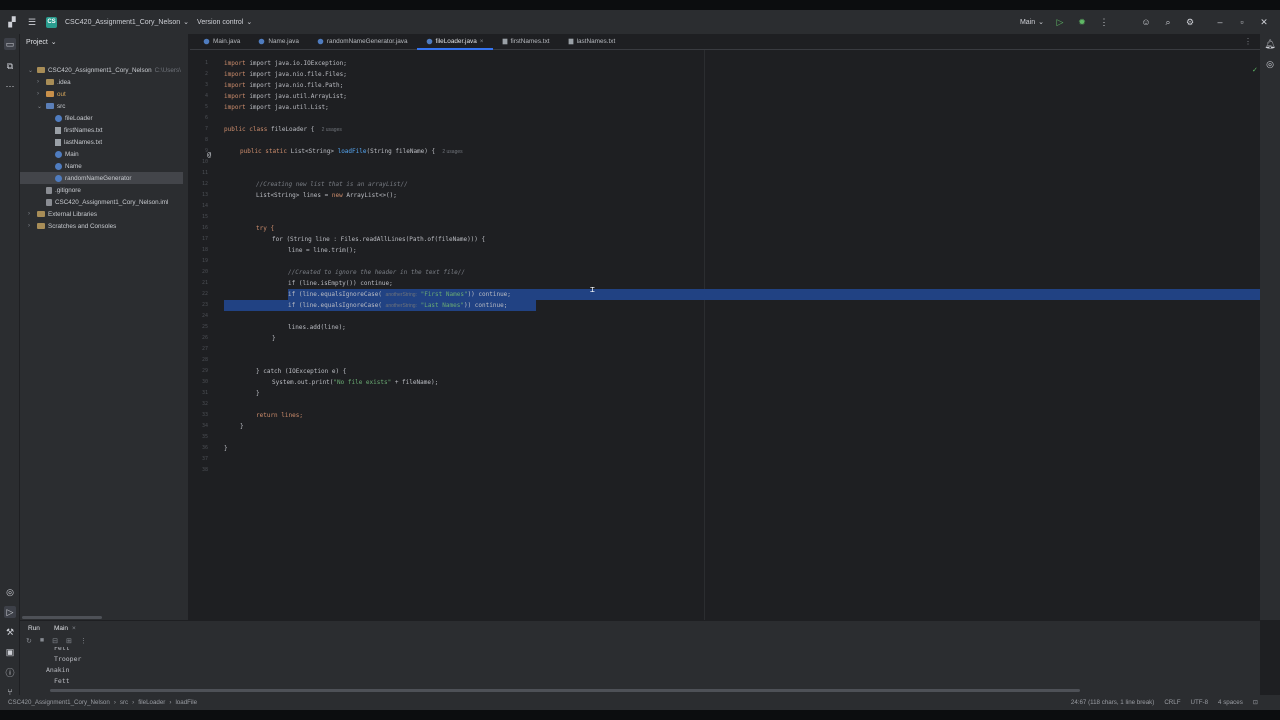 This screenshot has height=720, width=1280. What do you see at coordinates (104, 70) in the screenshot?
I see `tree-item: ⌄ CSC420_Assignment1_Cory_Nelson C:\Users\` at bounding box center [104, 70].